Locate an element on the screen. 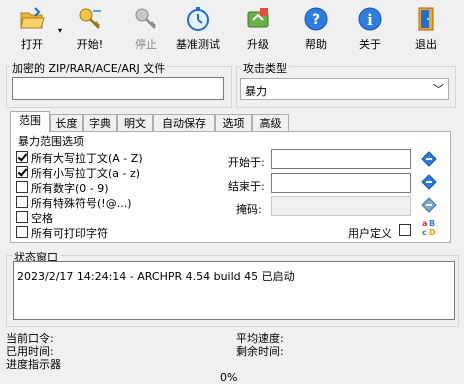 Image resolution: width=464 pixels, height=384 pixels. help-icon: ? is located at coordinates (316, 19).